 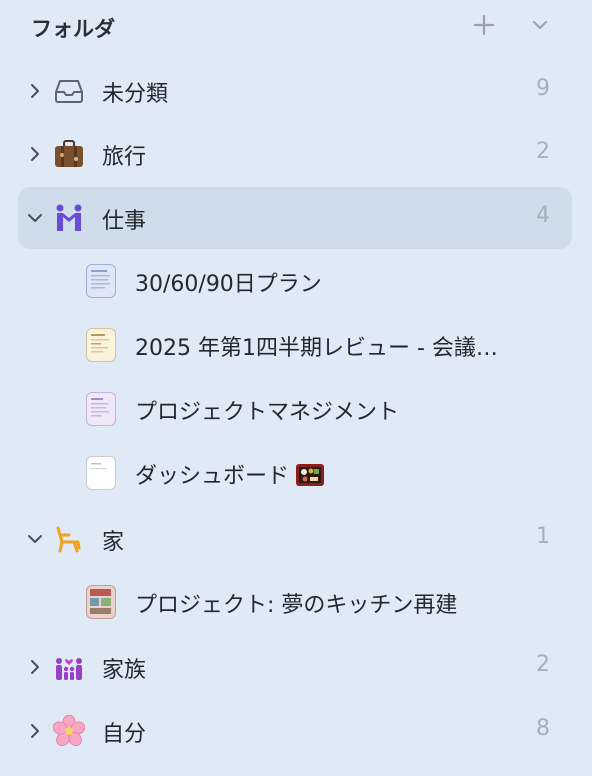 What do you see at coordinates (69, 667) in the screenshot?
I see `family-icon` at bounding box center [69, 667].